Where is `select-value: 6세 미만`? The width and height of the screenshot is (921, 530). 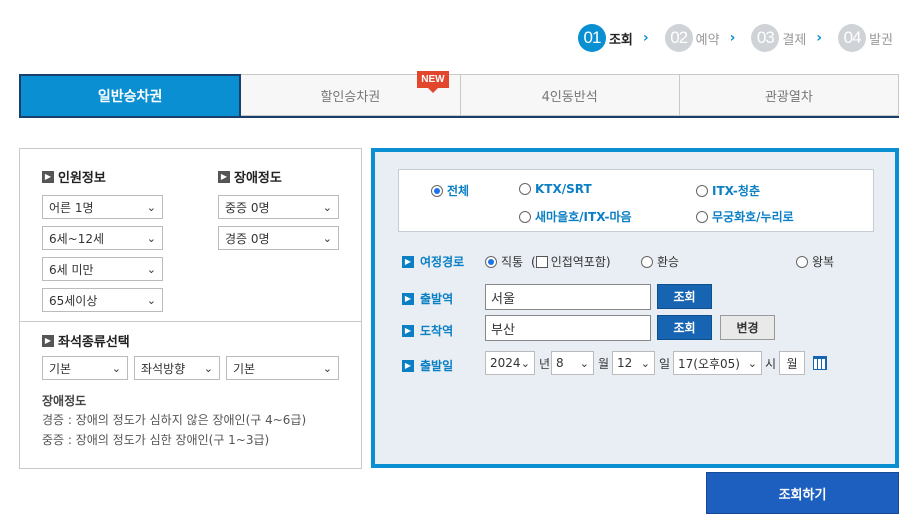
select-value: 6세 미만 is located at coordinates (71, 269).